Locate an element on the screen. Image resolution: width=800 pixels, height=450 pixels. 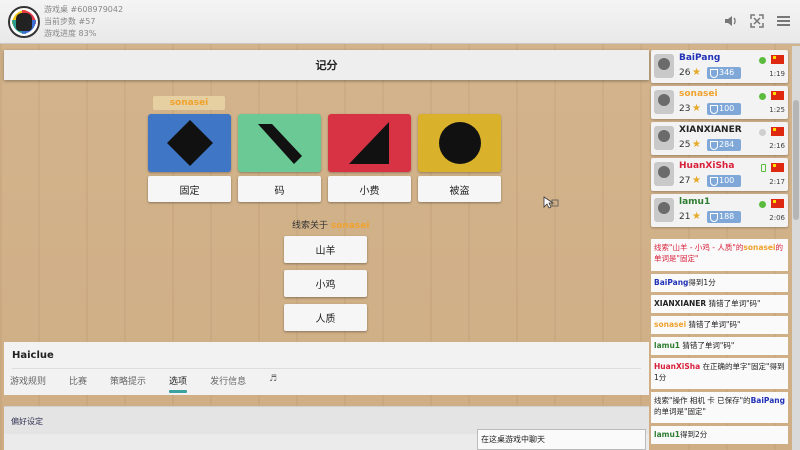
move-number: 当前步数 #57 is located at coordinates (70, 21).